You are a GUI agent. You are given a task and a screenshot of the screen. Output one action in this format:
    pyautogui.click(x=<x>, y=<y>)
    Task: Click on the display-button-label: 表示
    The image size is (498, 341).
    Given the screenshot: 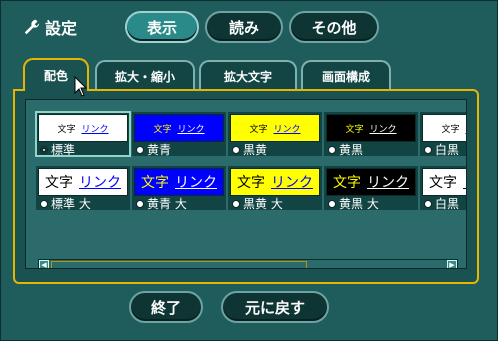 What is the action you would take?
    pyautogui.click(x=161, y=27)
    